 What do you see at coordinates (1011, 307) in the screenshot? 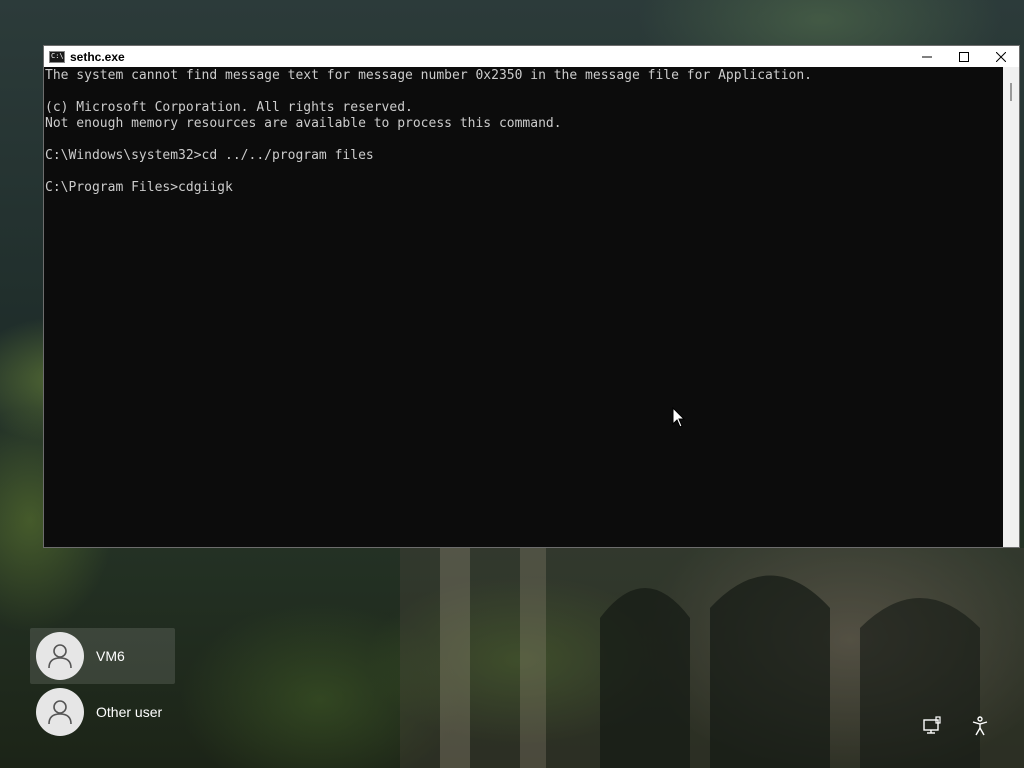
I see `vertical-scrollbar` at bounding box center [1011, 307].